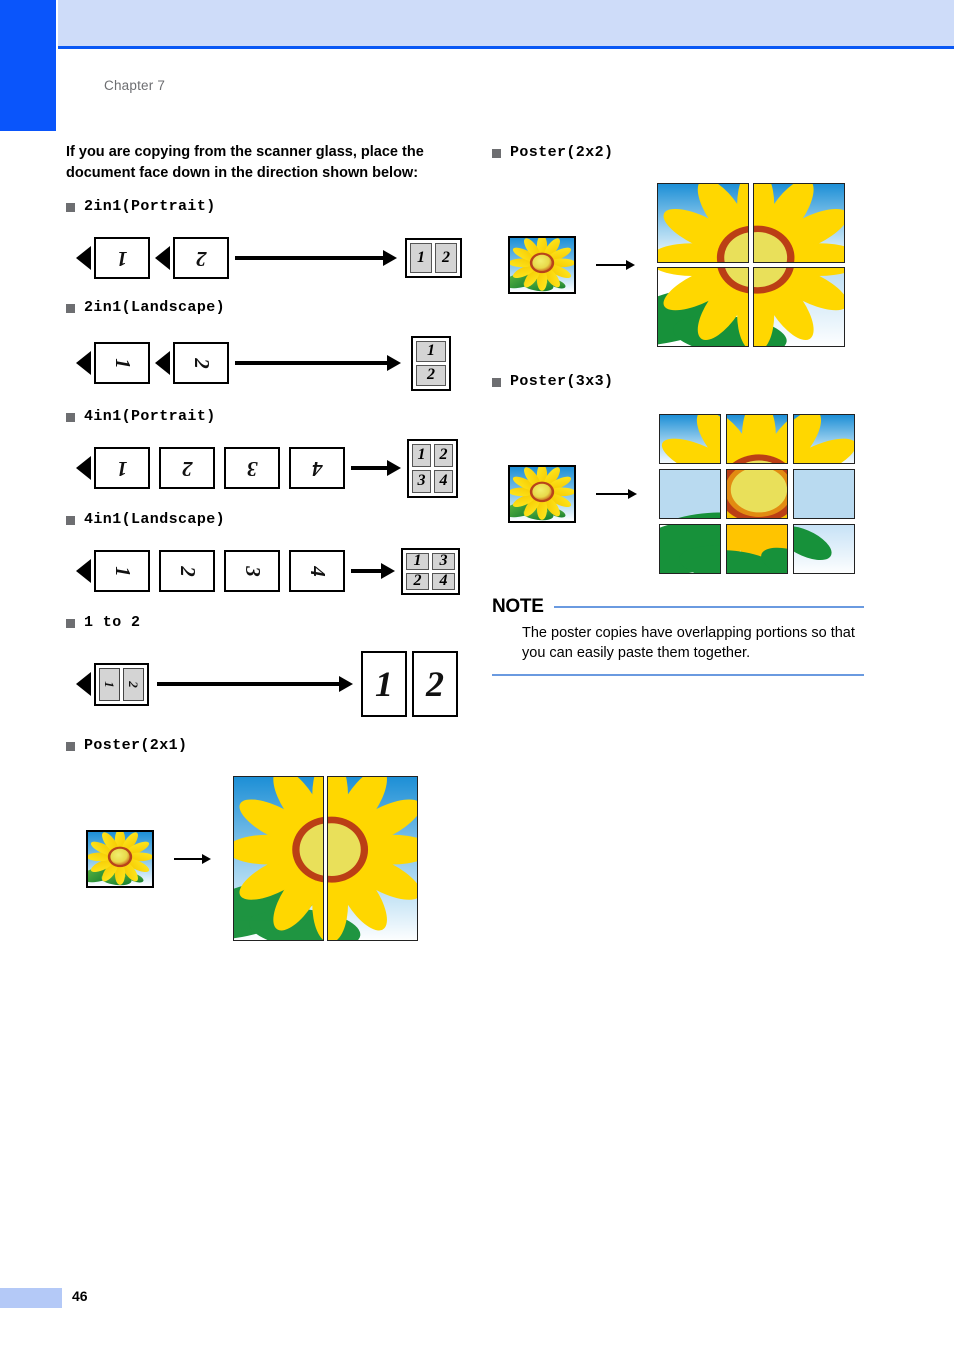 The image size is (954, 1350). Describe the element at coordinates (109, 684) in the screenshot. I see `source-mini-page: 1` at that location.